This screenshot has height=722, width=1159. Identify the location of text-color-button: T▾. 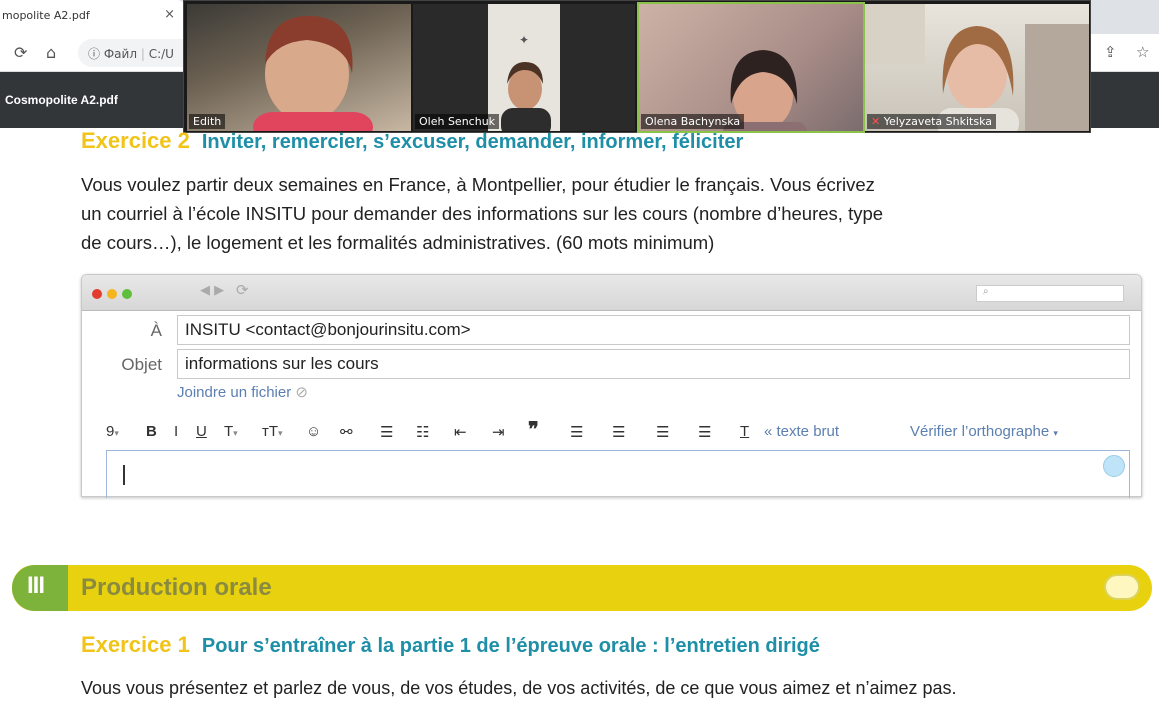
(231, 431).